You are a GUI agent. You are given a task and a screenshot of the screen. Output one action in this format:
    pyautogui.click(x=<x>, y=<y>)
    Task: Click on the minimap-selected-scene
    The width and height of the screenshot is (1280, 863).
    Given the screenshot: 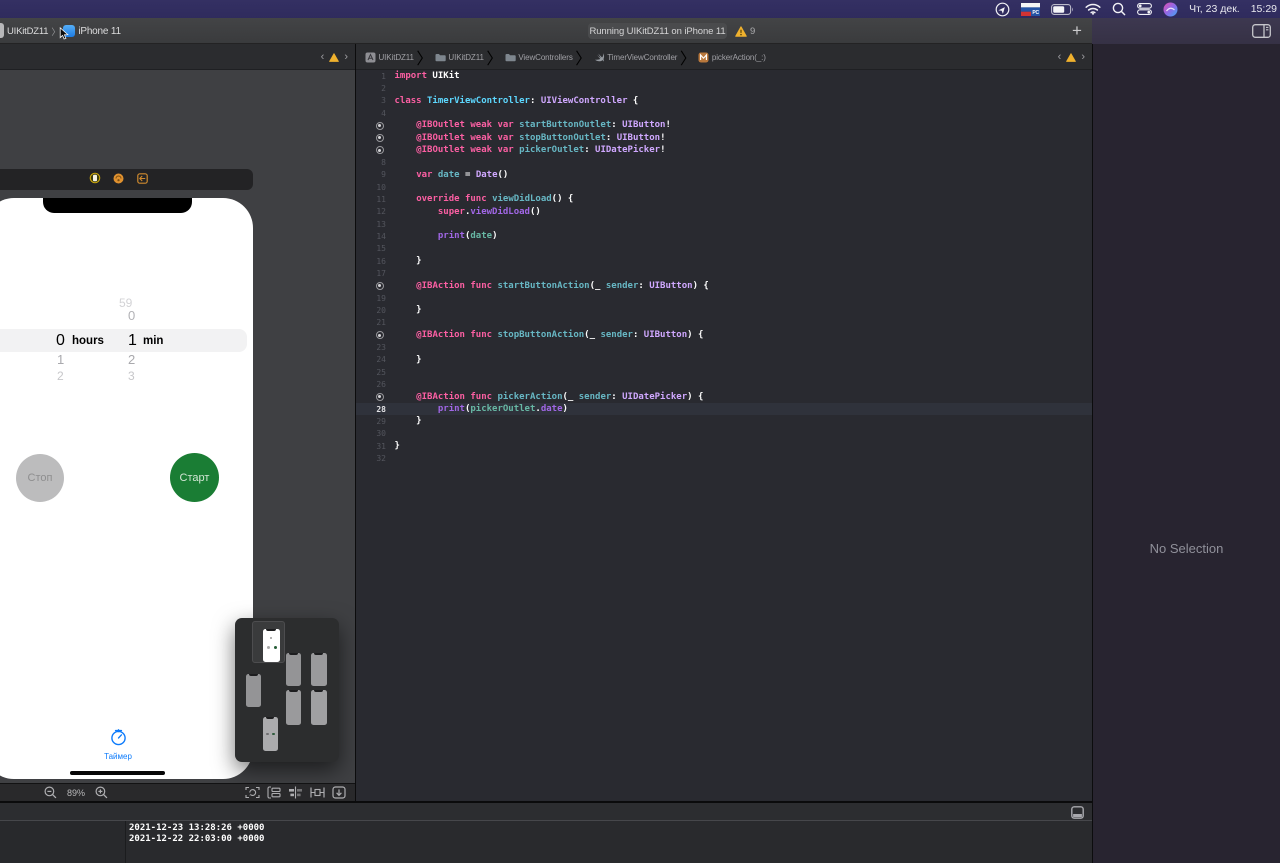 What is the action you would take?
    pyautogui.click(x=268, y=642)
    